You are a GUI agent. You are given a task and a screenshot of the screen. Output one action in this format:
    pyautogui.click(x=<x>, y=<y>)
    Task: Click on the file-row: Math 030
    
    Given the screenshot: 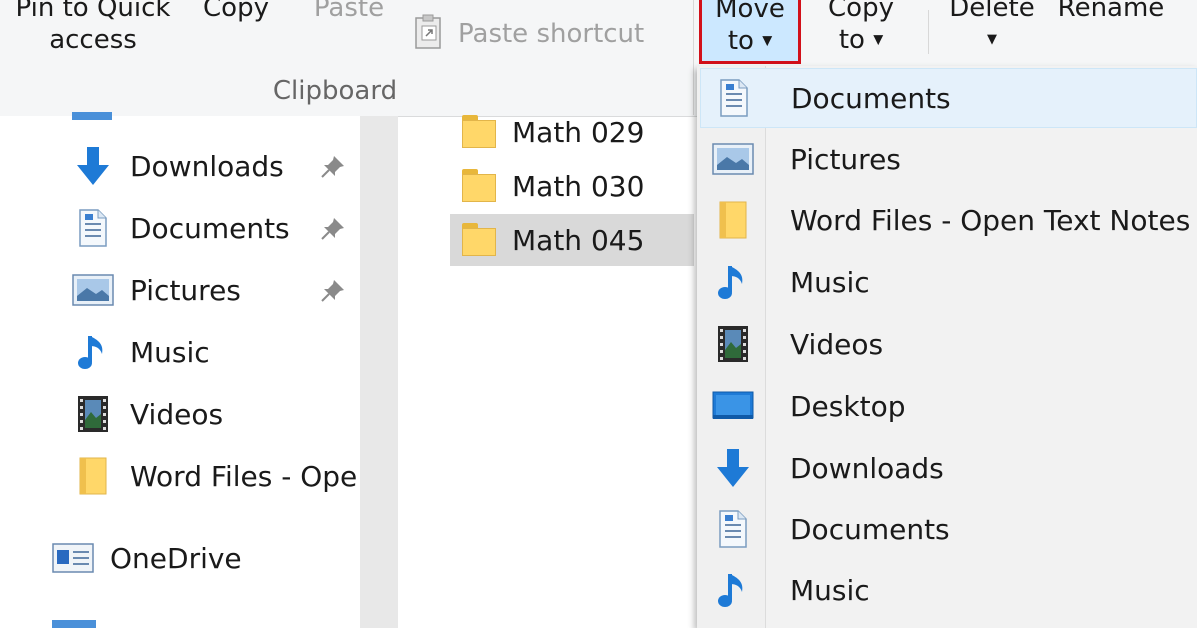 What is the action you would take?
    pyautogui.click(x=572, y=186)
    